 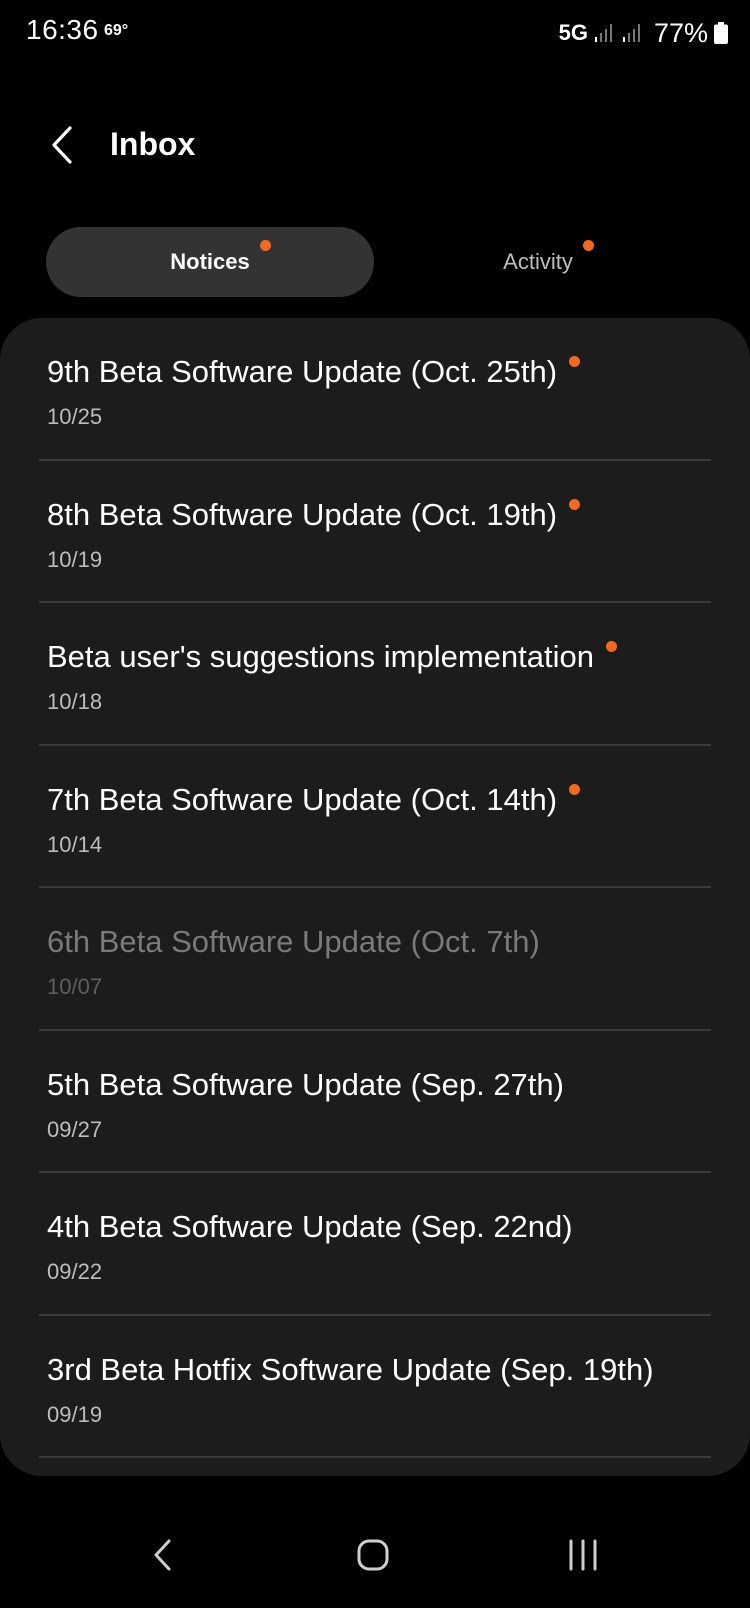 I want to click on battery-icon, so click(x=721, y=33).